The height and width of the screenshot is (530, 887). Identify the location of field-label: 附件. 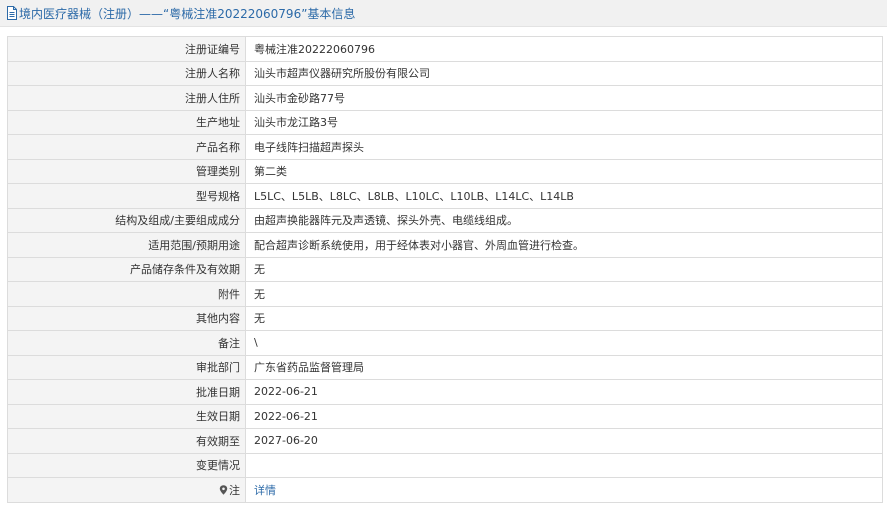
(126, 294).